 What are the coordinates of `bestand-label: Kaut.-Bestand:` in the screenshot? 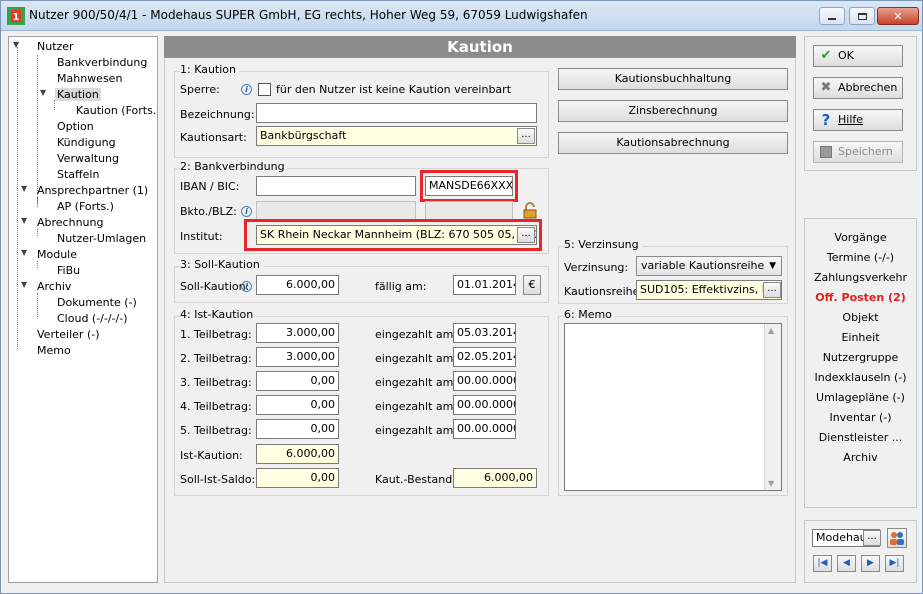 It's located at (415, 479).